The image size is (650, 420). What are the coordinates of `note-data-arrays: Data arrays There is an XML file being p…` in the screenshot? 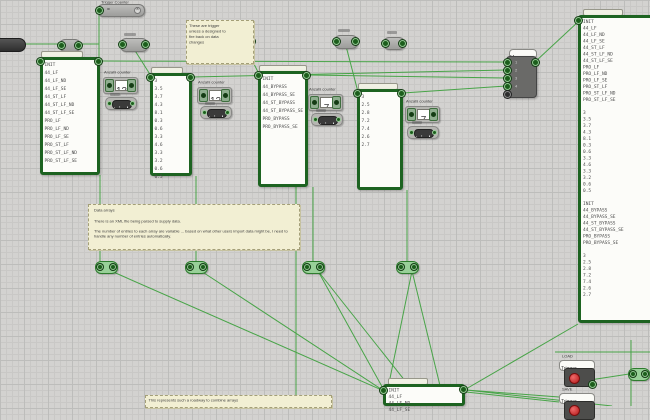 It's located at (194, 227).